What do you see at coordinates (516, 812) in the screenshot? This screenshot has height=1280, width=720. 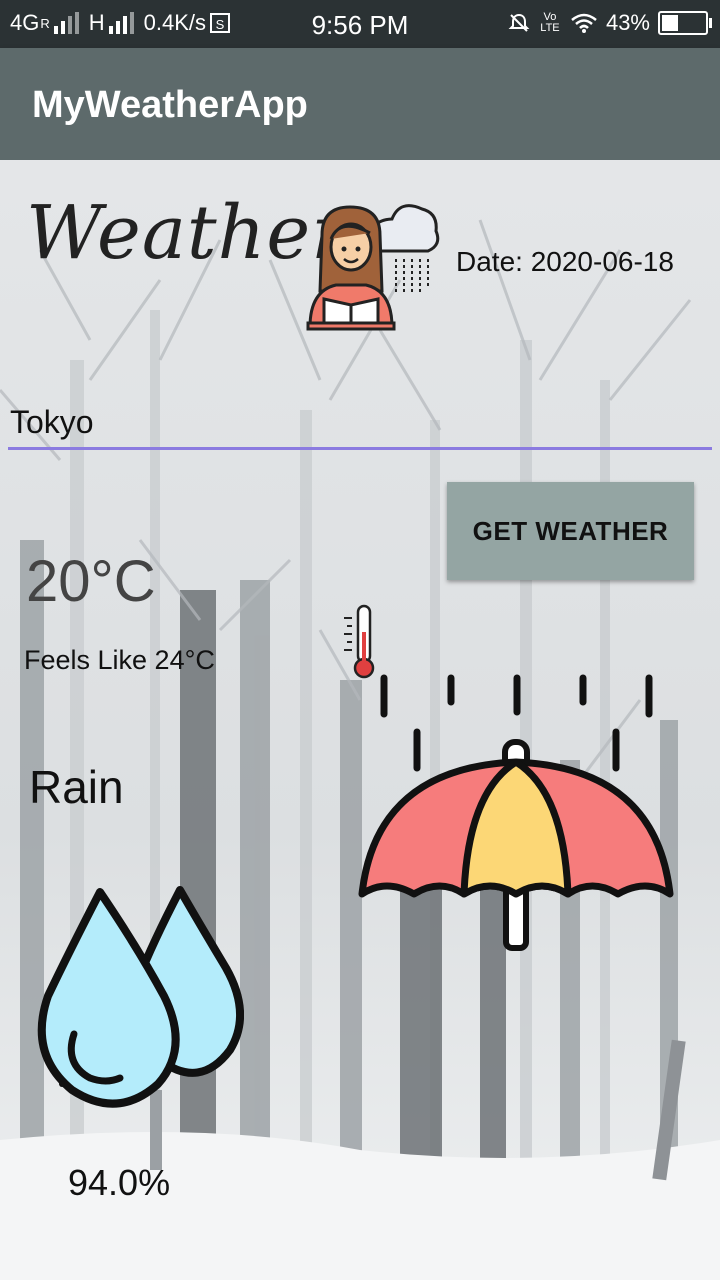 I see `umbrella-rain-icon` at bounding box center [516, 812].